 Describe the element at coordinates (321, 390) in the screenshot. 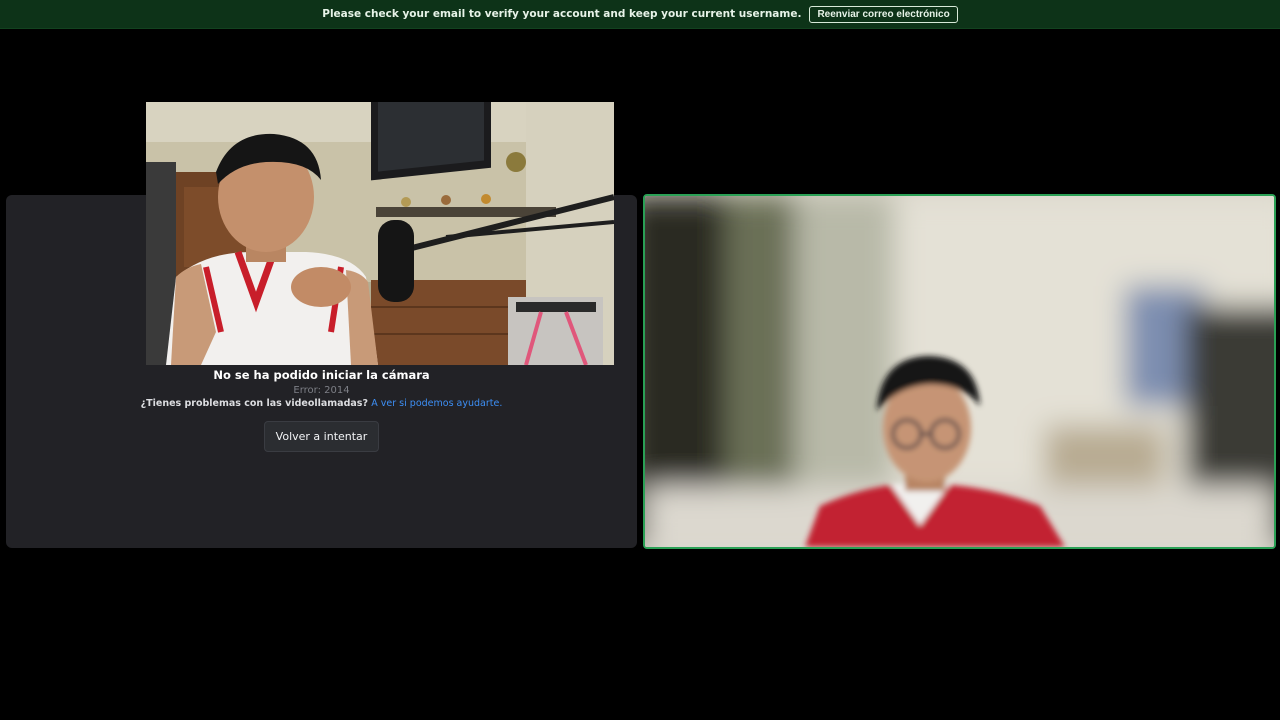

I see `camera-error-code: Error: 2014` at that location.